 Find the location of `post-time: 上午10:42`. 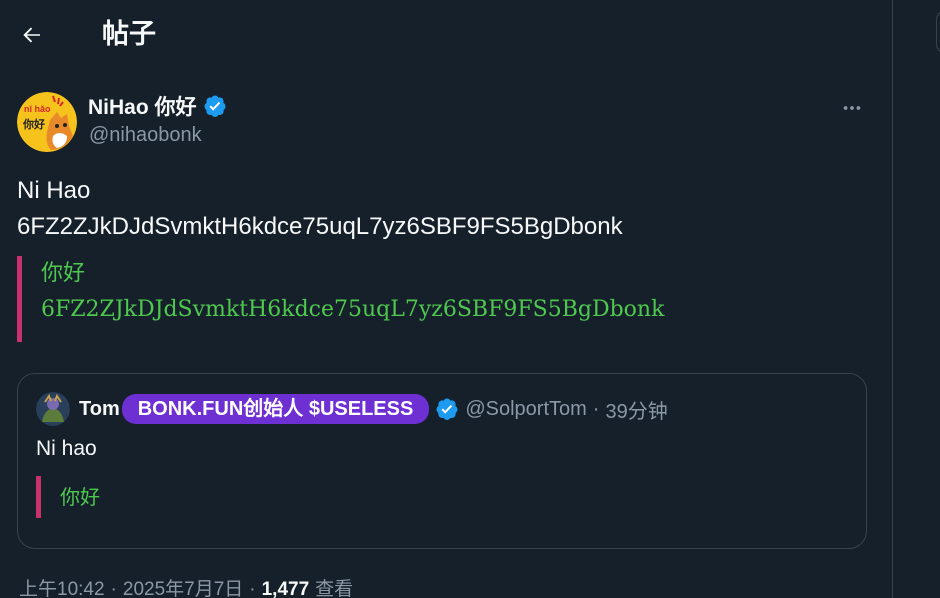

post-time: 上午10:42 is located at coordinates (62, 588).